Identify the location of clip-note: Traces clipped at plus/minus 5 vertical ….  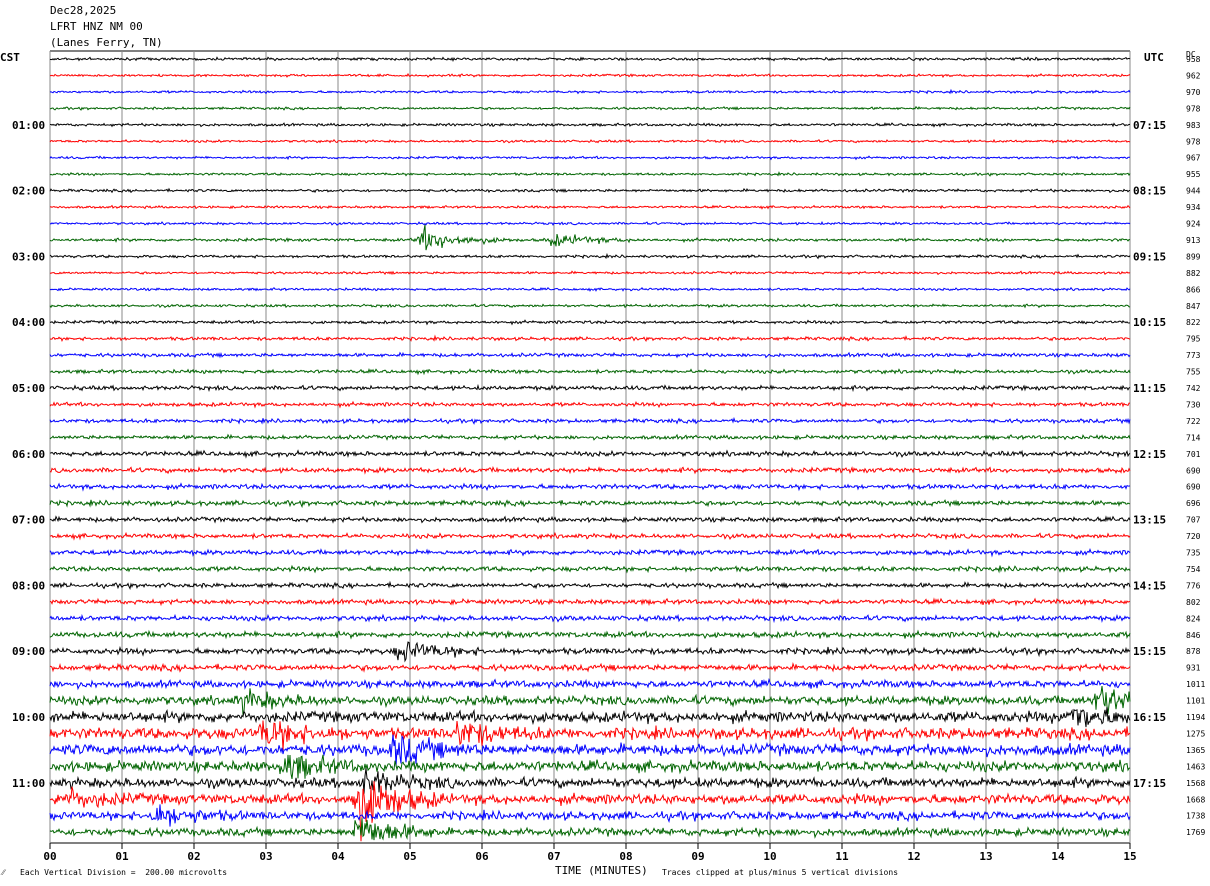
(780, 872).